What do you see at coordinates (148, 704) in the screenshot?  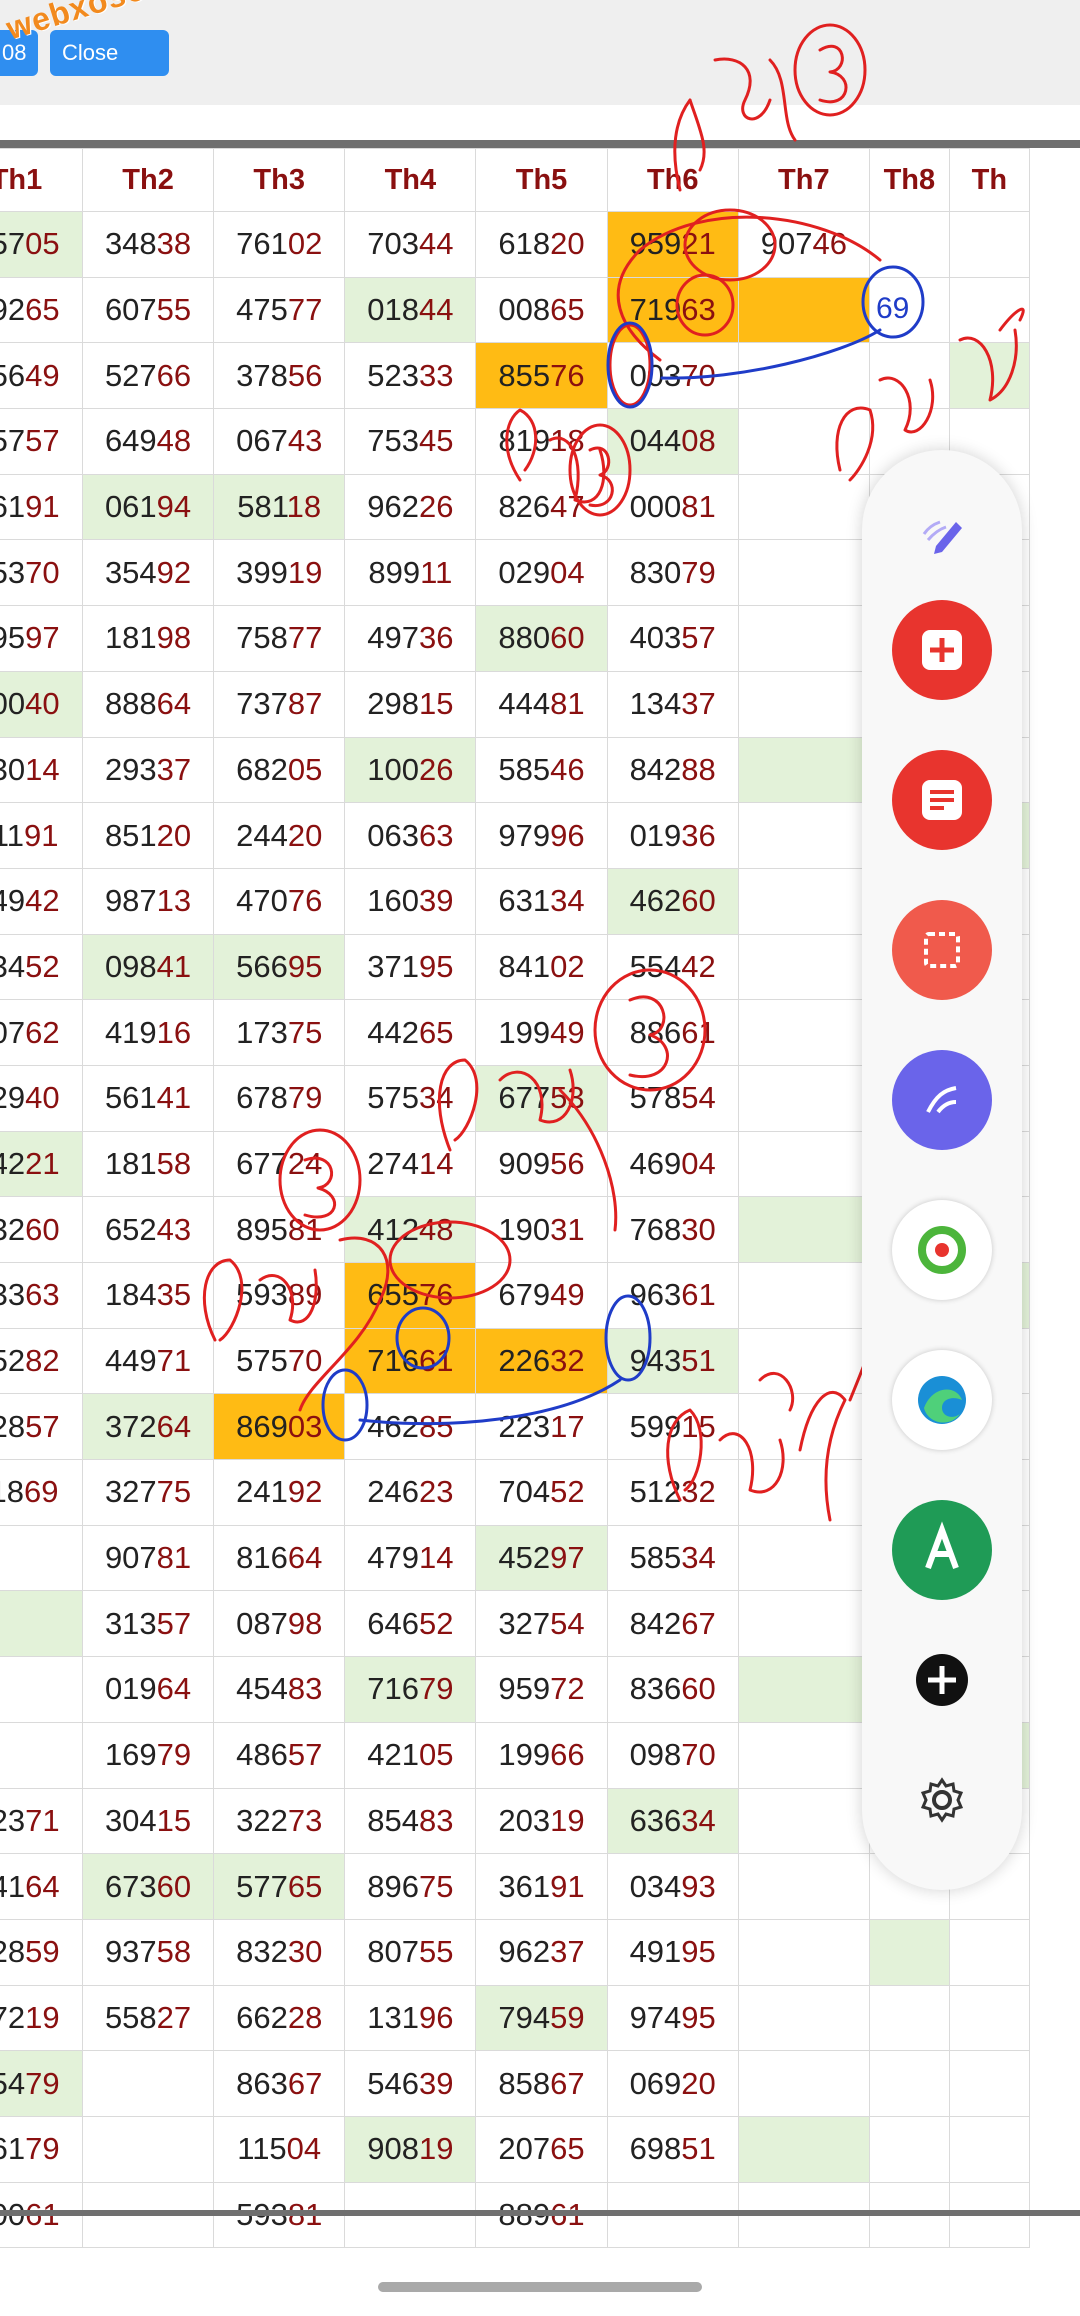 I see `result-cell: 88864` at bounding box center [148, 704].